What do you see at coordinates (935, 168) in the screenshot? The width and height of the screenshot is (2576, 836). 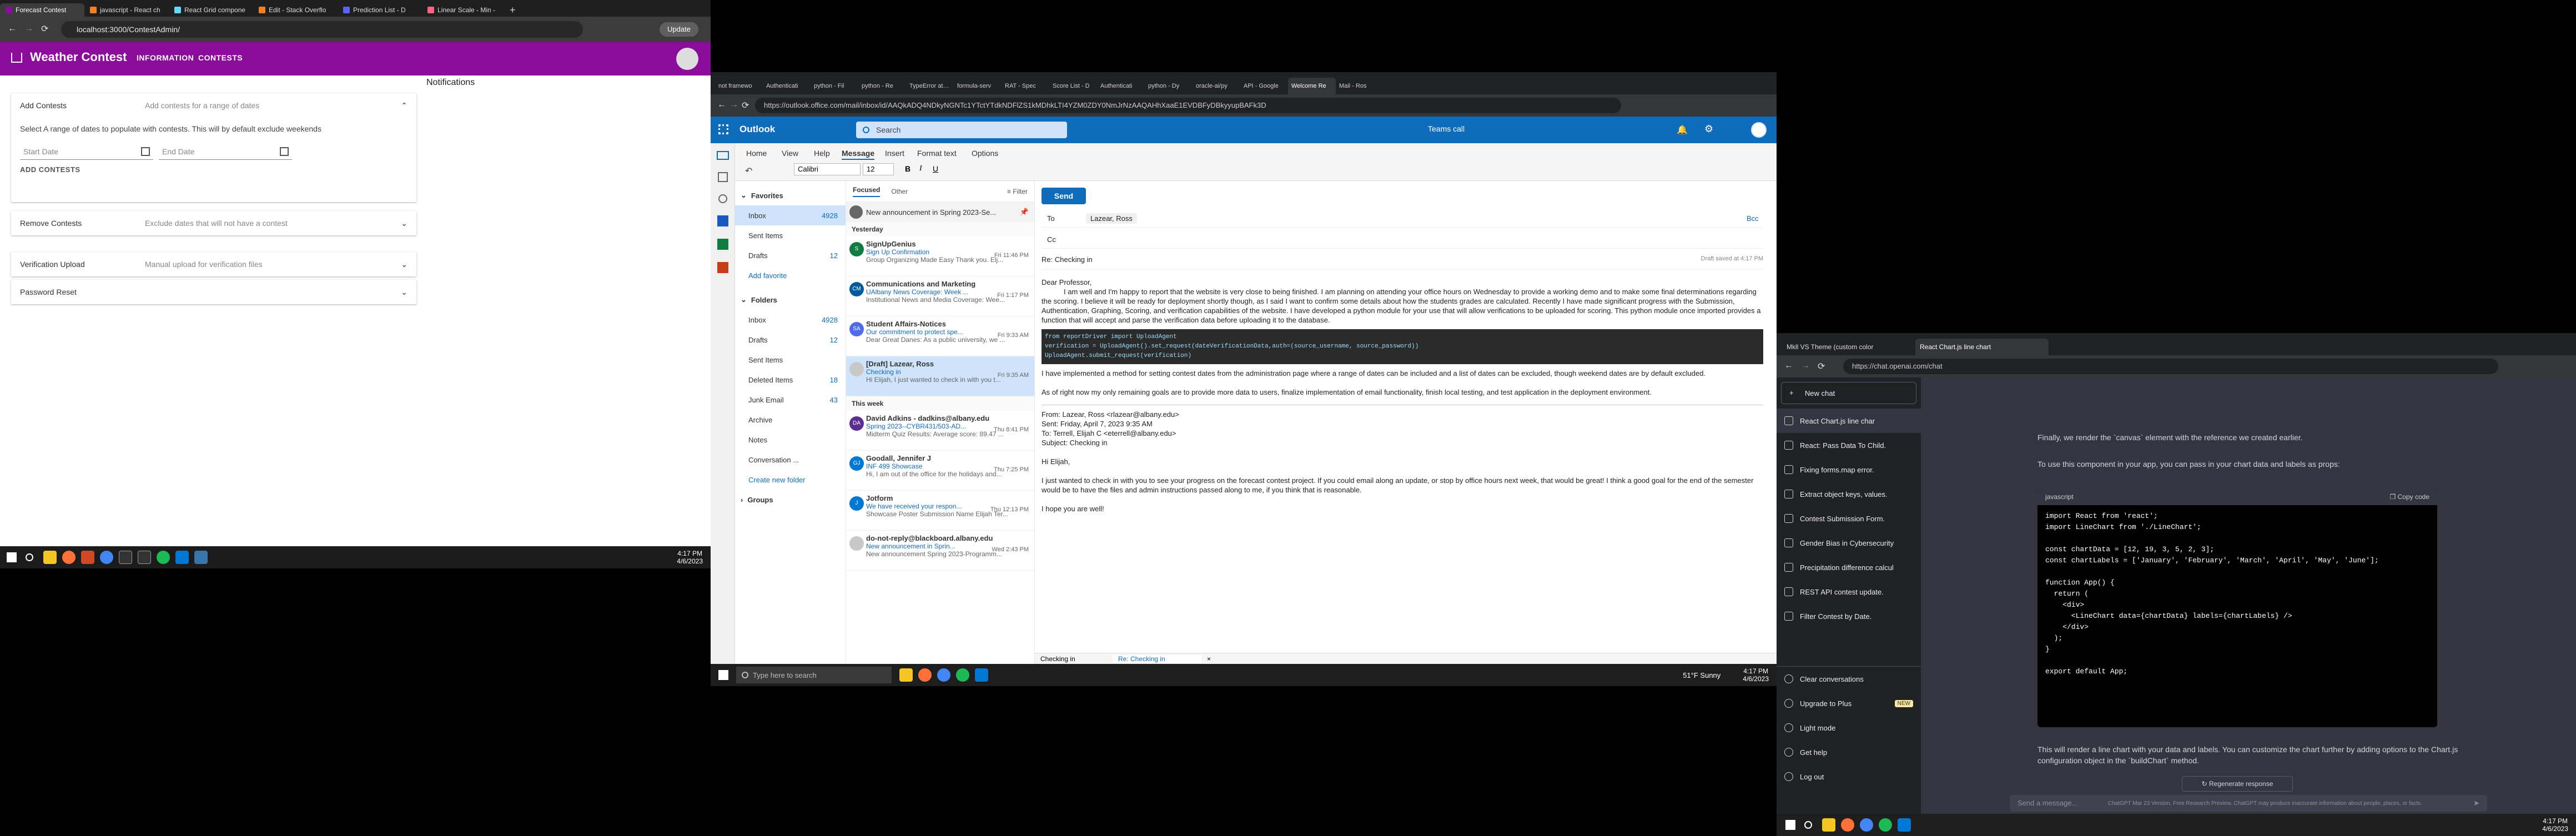 I see `underline-button: U` at bounding box center [935, 168].